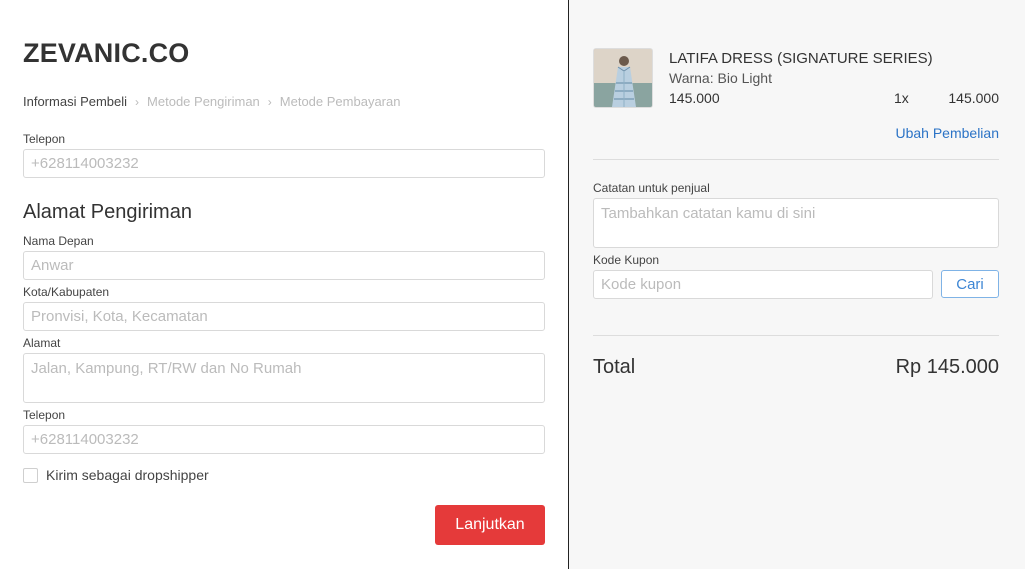  Describe the element at coordinates (340, 101) in the screenshot. I see `breadcrumb-step-payment-method: Metode Pembayaran` at that location.